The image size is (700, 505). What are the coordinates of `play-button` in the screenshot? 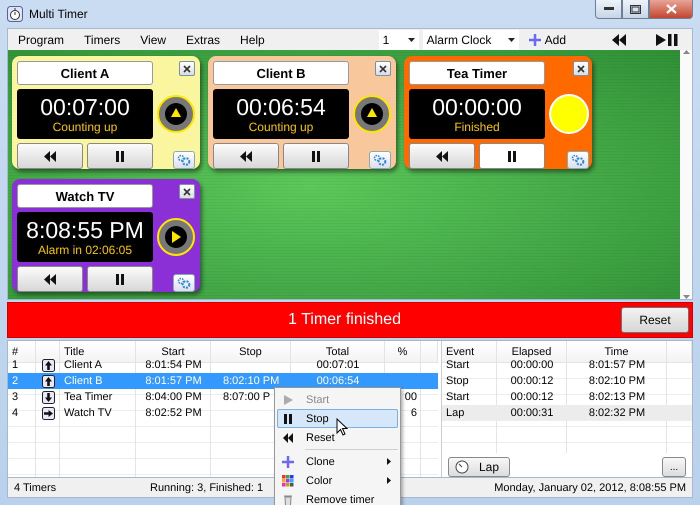 It's located at (176, 237).